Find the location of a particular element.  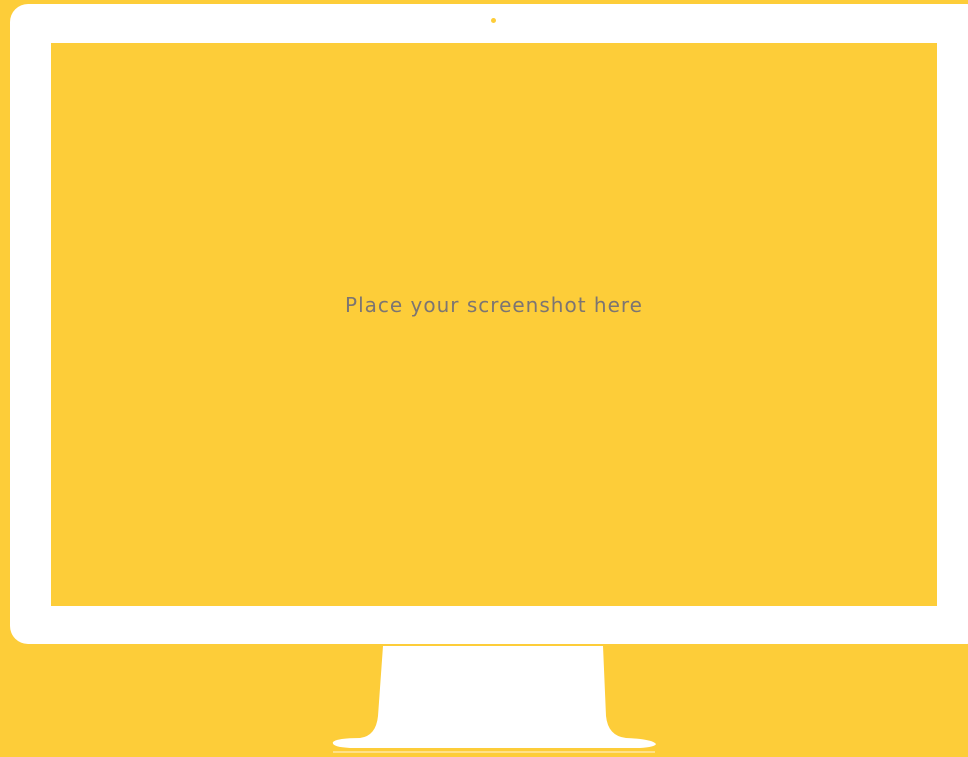

camera-dot-icon is located at coordinates (493, 20).